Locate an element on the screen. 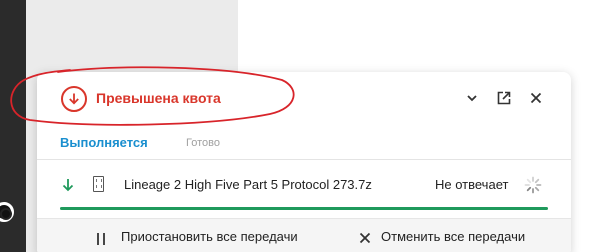 Image resolution: width=609 pixels, height=252 pixels. cancel-all-button: Отменить все передачи is located at coordinates (442, 238).